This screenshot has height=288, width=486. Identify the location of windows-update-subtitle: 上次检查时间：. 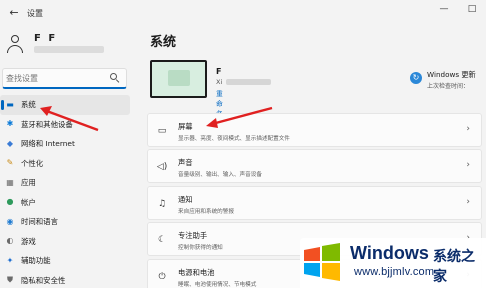
(448, 86).